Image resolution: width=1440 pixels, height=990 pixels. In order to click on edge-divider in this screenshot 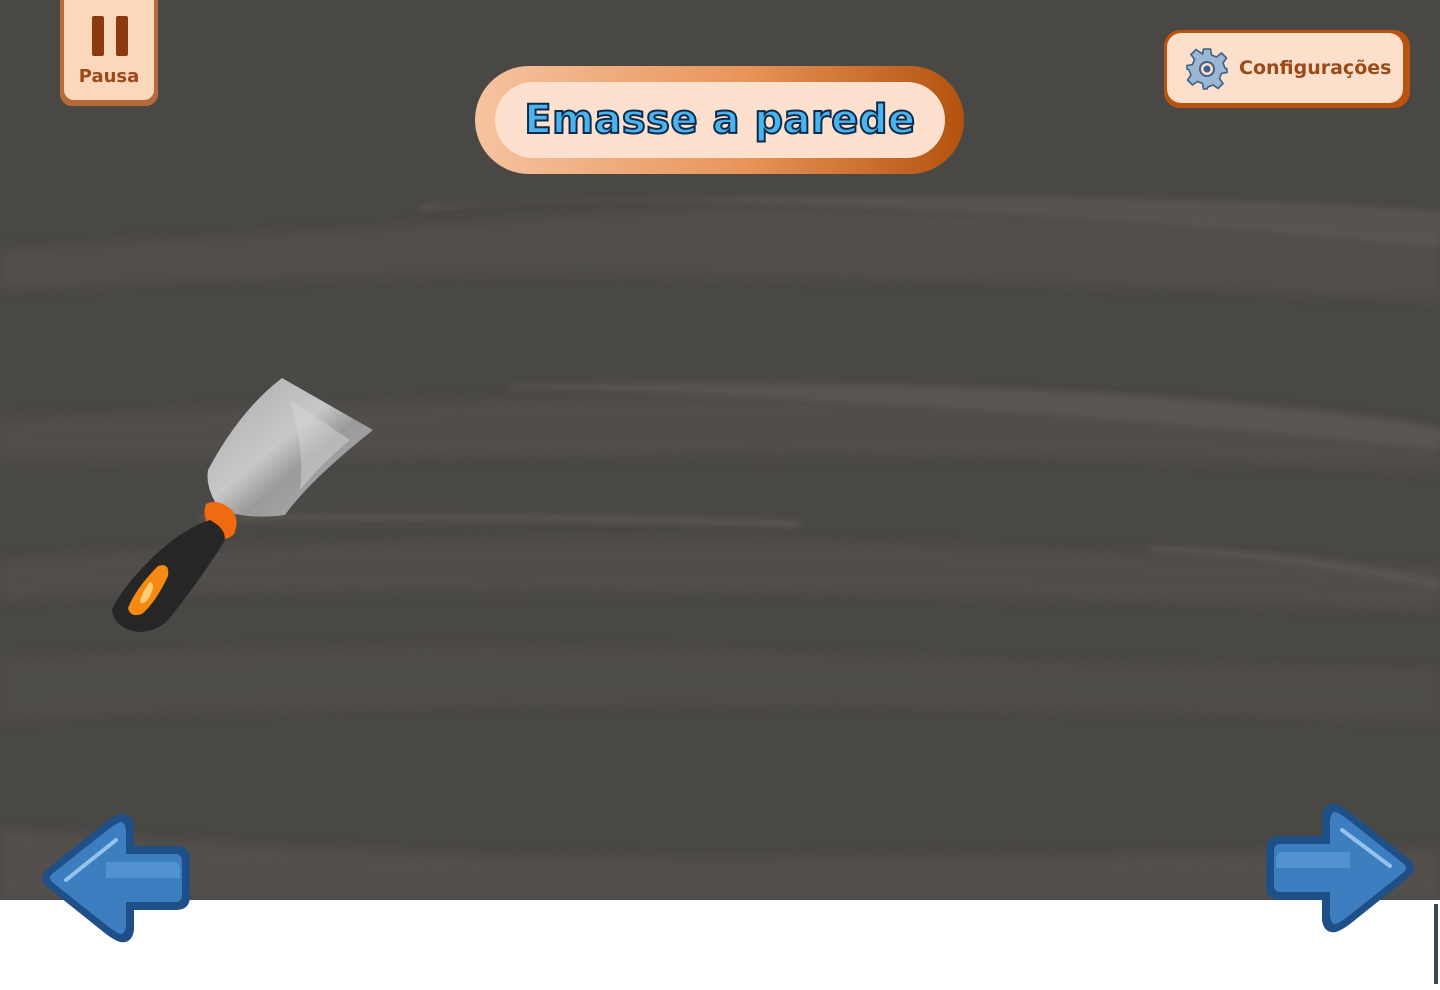, I will do `click(1436, 944)`.